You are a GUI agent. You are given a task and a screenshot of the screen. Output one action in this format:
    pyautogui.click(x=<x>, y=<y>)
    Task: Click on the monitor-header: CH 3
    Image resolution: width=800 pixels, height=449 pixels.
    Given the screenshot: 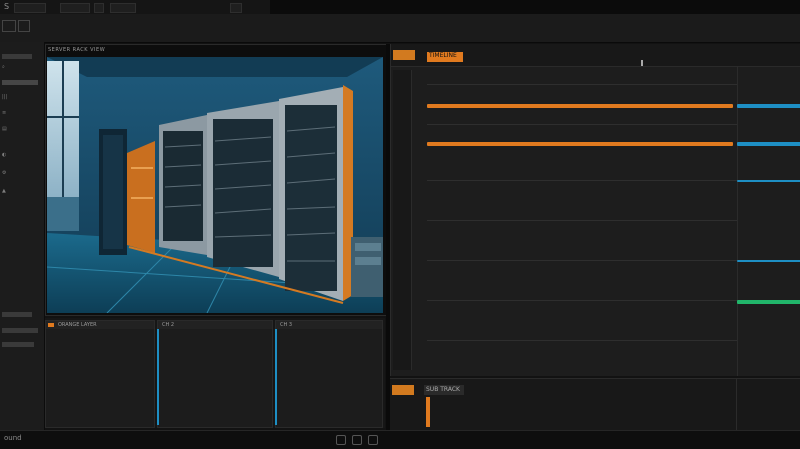 What is the action you would take?
    pyautogui.click(x=329, y=325)
    